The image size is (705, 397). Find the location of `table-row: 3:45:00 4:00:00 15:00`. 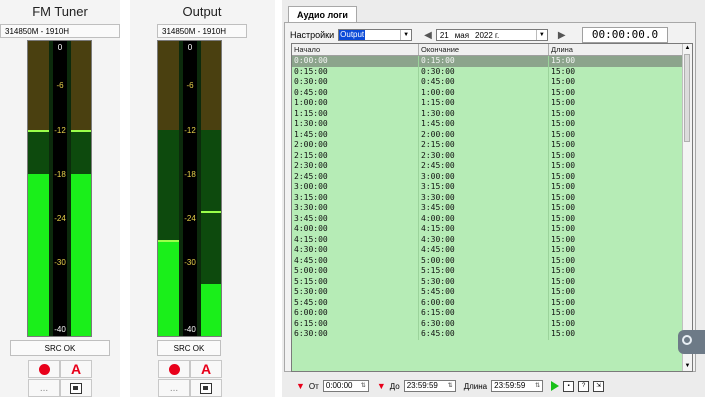

table-row: 3:45:00 4:00:00 15:00 is located at coordinates (488, 218).